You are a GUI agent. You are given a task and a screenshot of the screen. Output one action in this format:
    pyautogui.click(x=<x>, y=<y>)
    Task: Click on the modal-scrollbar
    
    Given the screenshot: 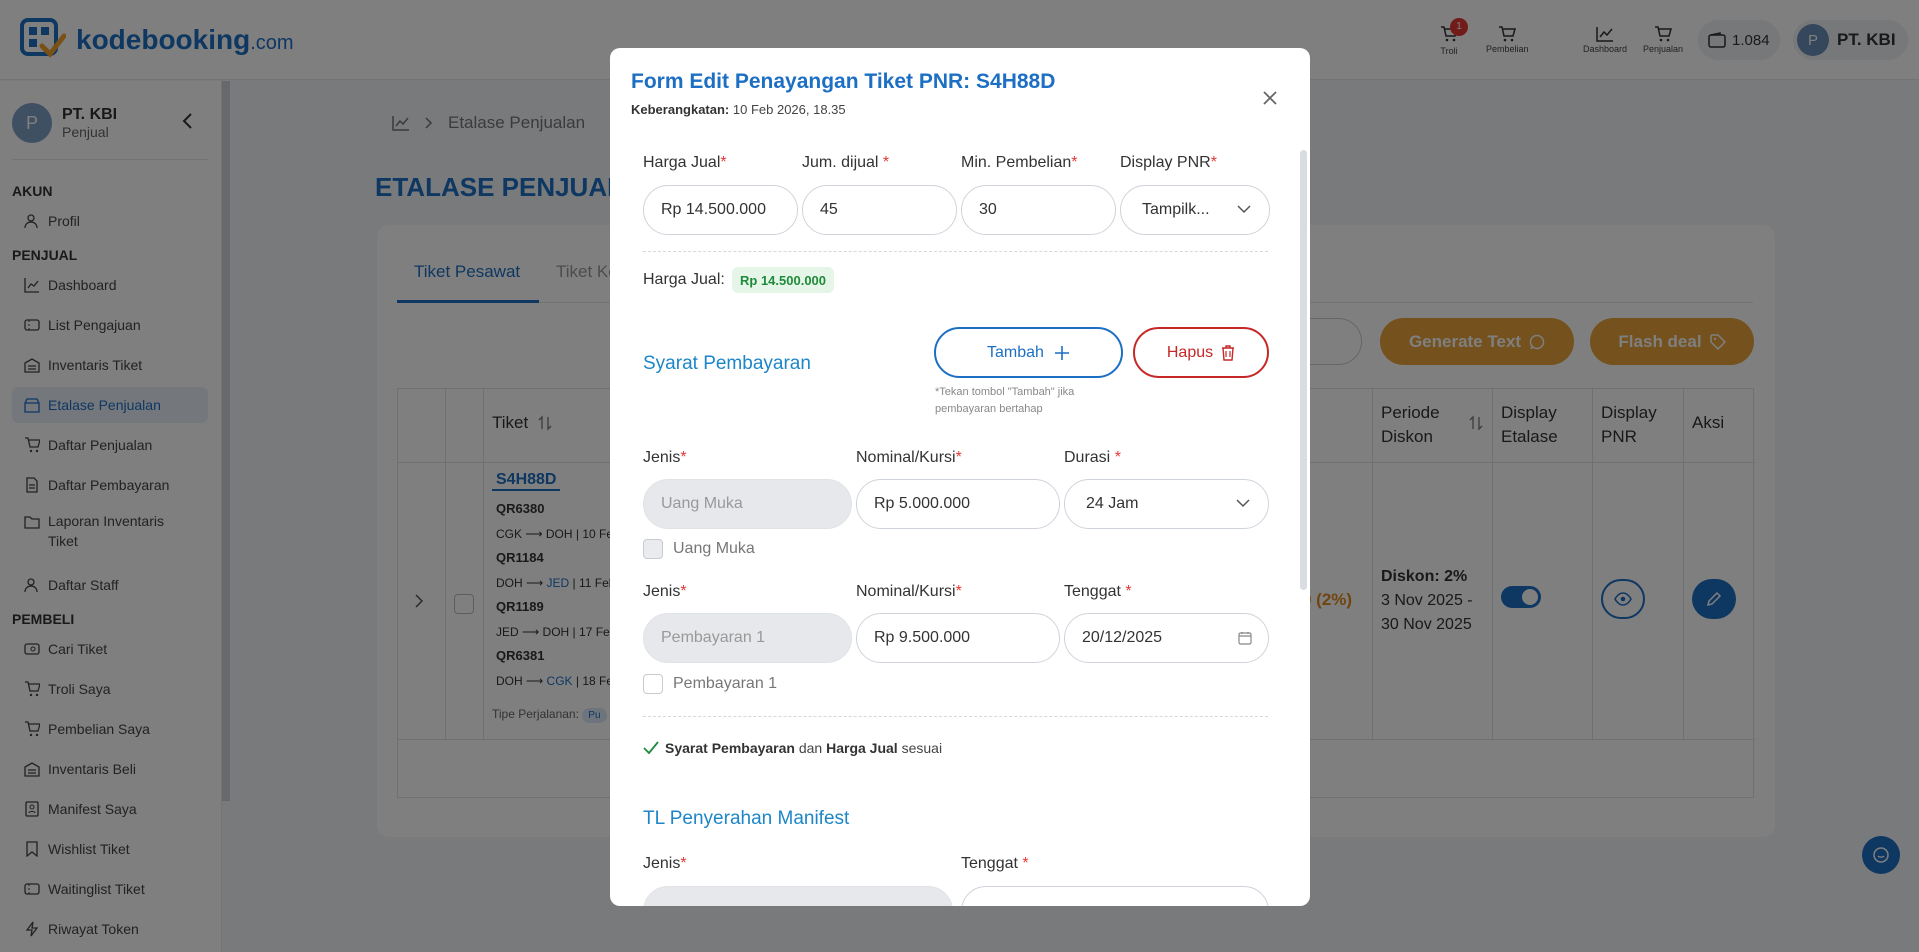 What is the action you would take?
    pyautogui.click(x=1303, y=370)
    